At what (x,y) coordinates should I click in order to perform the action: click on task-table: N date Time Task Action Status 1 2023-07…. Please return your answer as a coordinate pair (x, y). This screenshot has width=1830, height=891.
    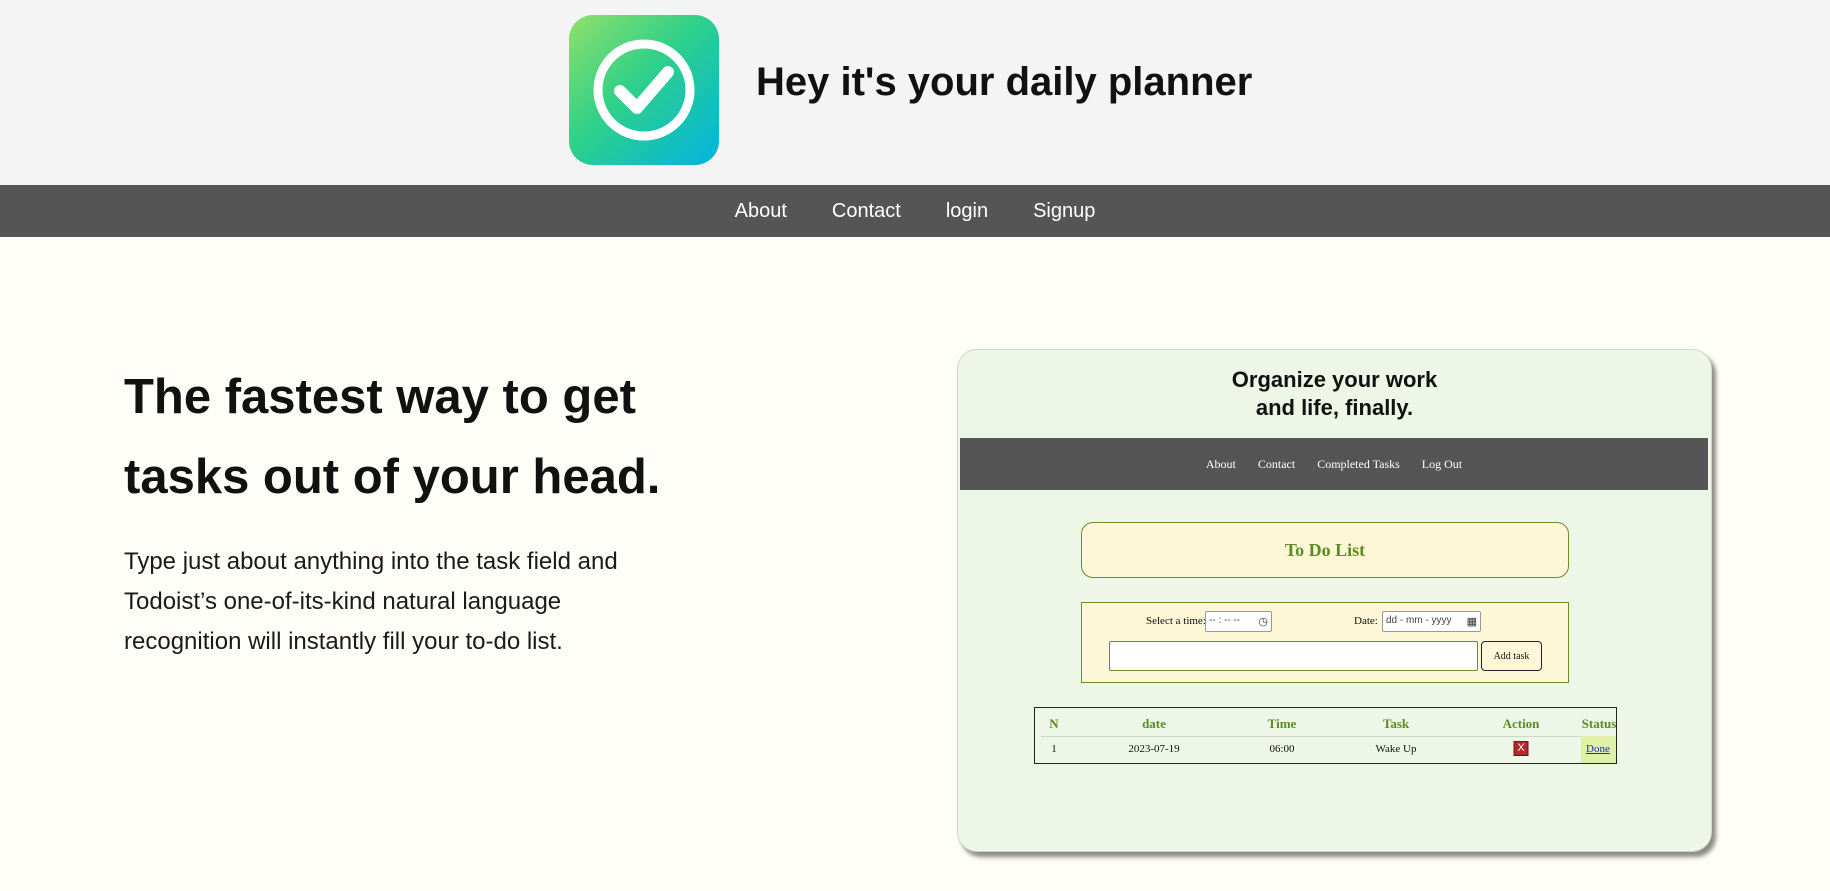
    Looking at the image, I should click on (1325, 735).